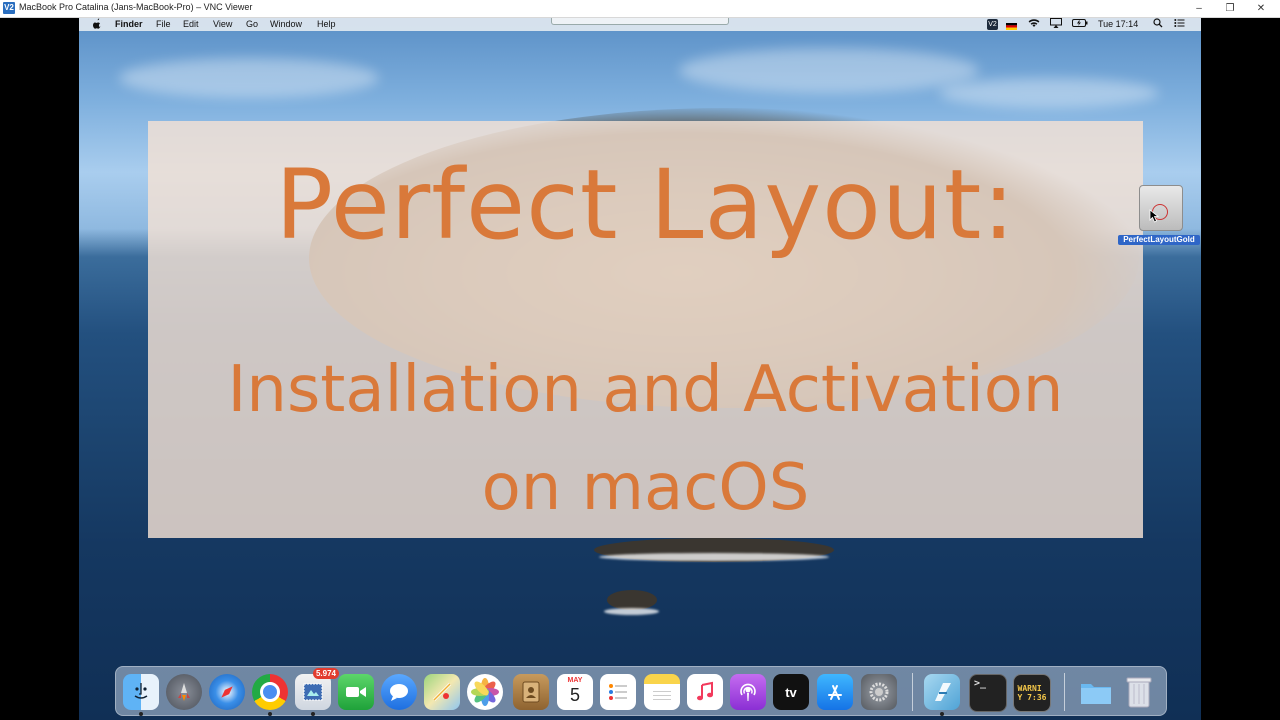  What do you see at coordinates (632, 600) in the screenshot?
I see `wallpaper-rock-small` at bounding box center [632, 600].